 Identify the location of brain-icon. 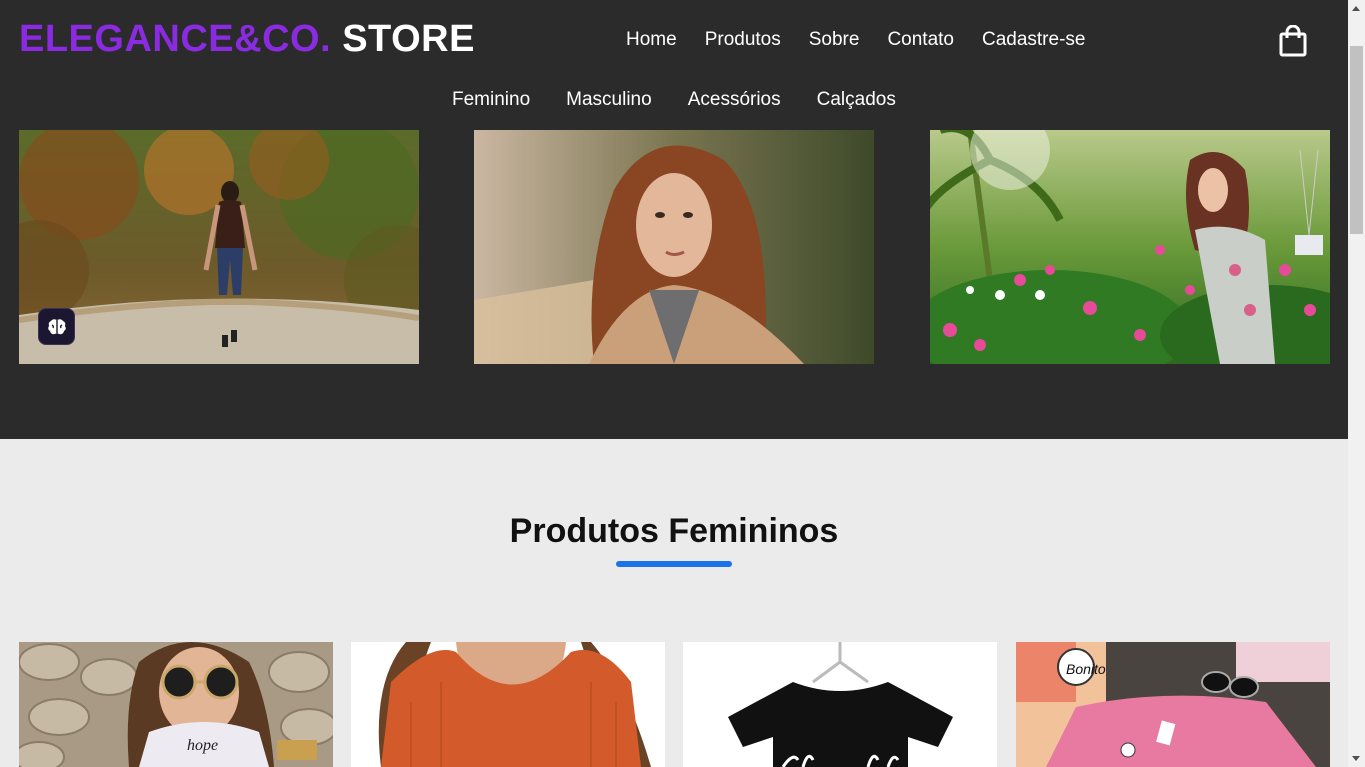
(56, 326).